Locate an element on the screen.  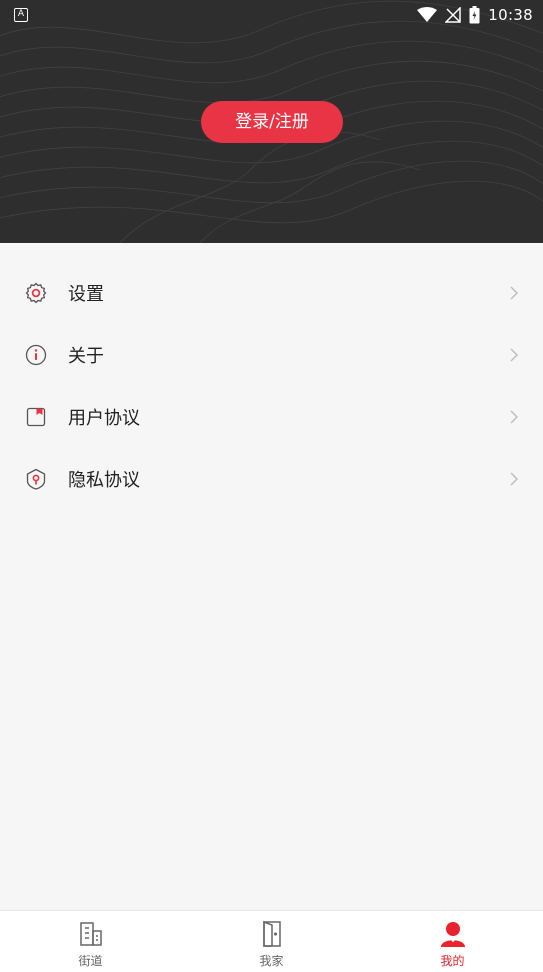
menu-item-settings: 设置 is located at coordinates (271, 293).